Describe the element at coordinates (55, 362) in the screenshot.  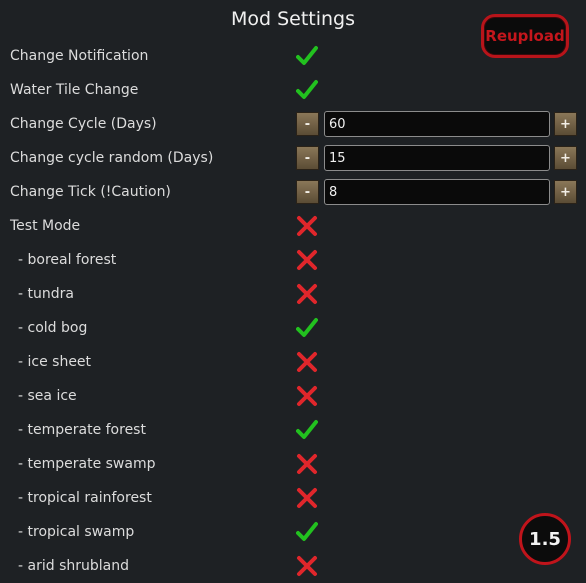
I see `setting-label: - ice sheet` at that location.